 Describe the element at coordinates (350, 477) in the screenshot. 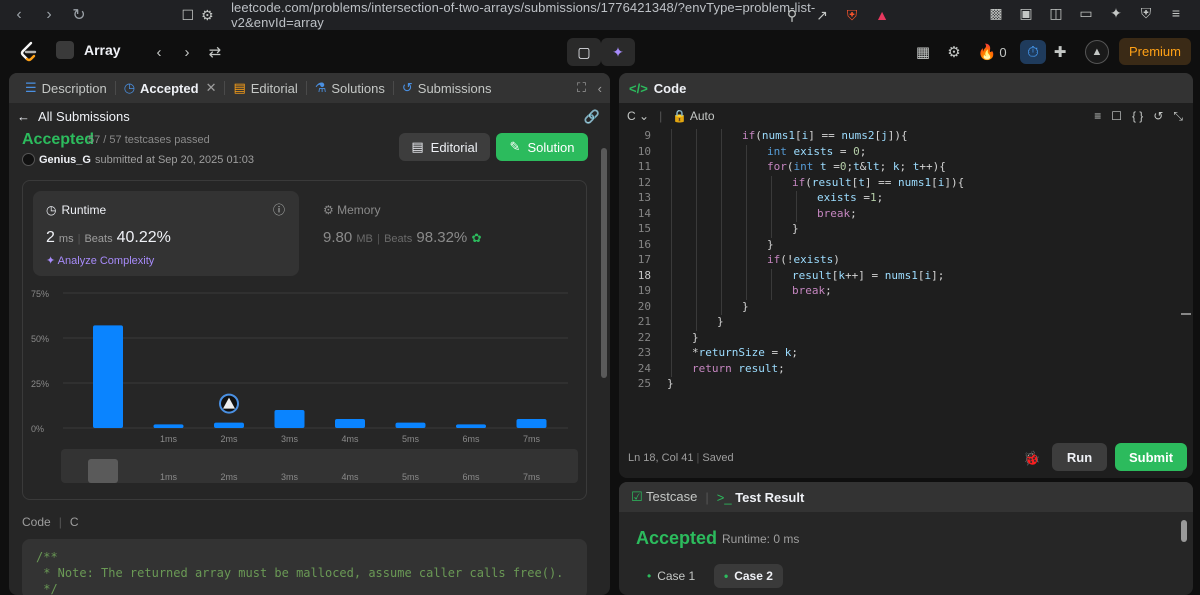

I see `mini-tick-label: 4ms` at that location.